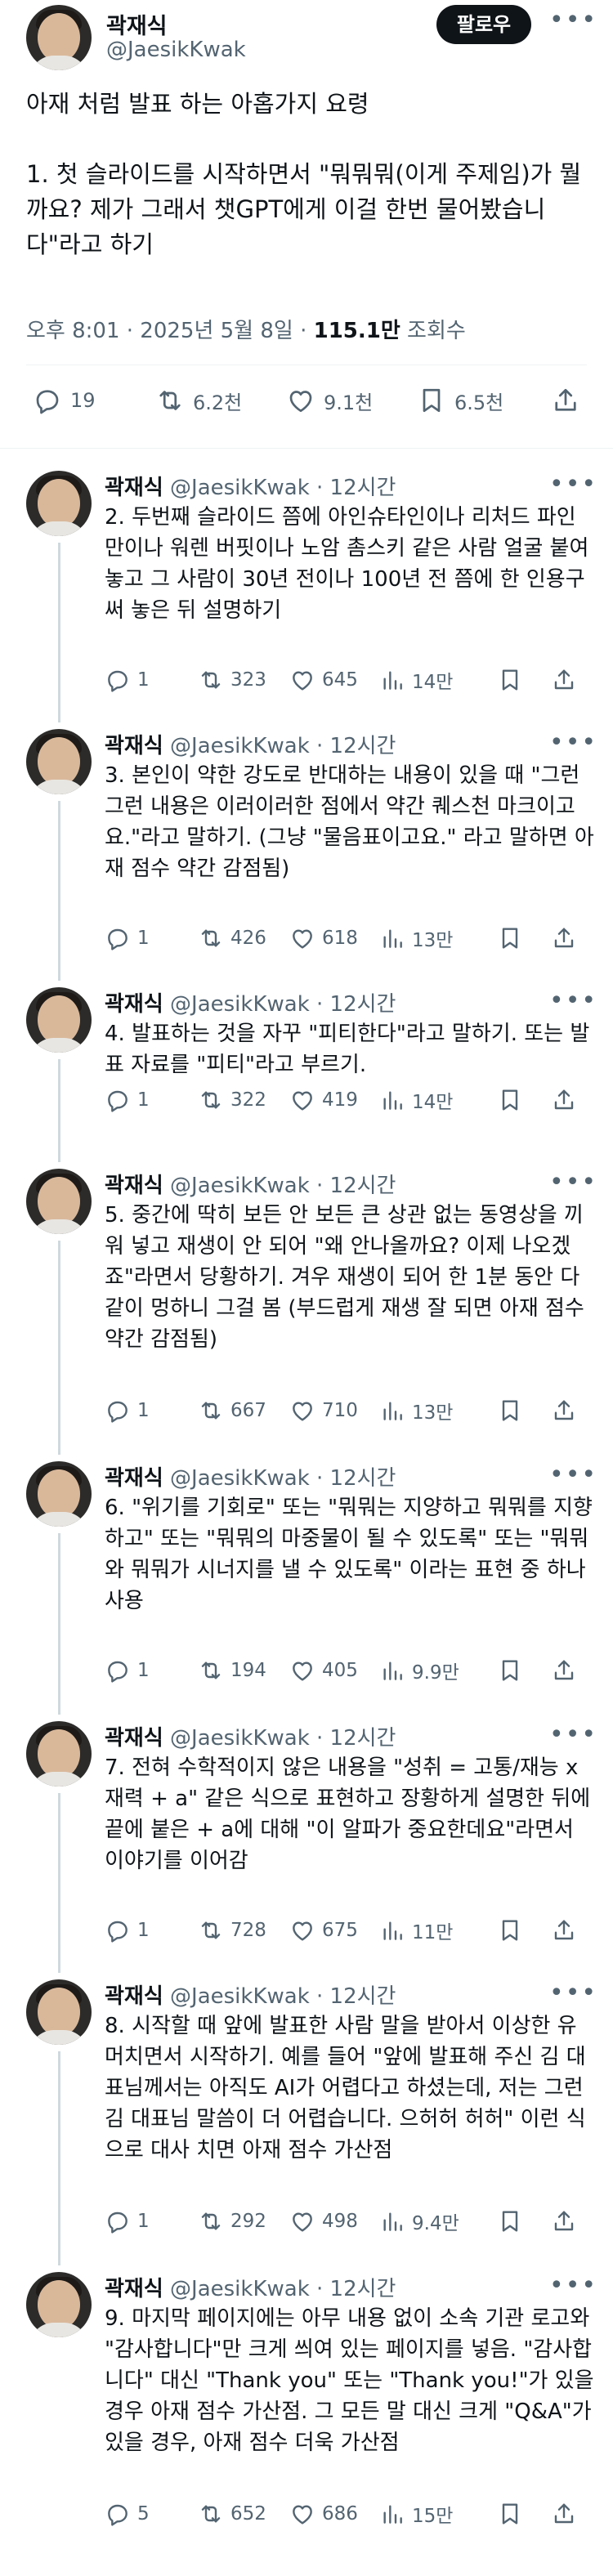 This screenshot has height=2576, width=613. What do you see at coordinates (64, 400) in the screenshot?
I see `reply-button: 19` at bounding box center [64, 400].